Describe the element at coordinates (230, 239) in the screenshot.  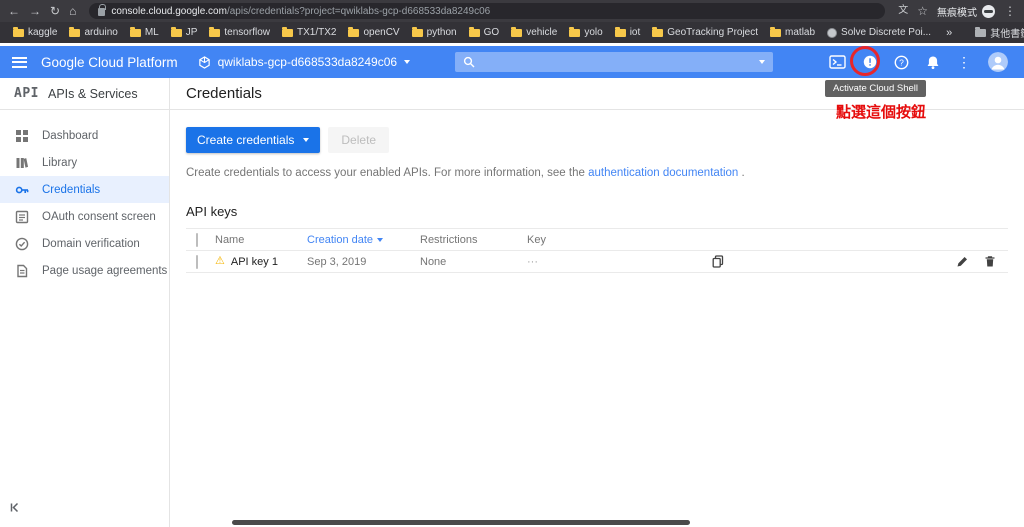
I see `column-header-name: Name` at that location.